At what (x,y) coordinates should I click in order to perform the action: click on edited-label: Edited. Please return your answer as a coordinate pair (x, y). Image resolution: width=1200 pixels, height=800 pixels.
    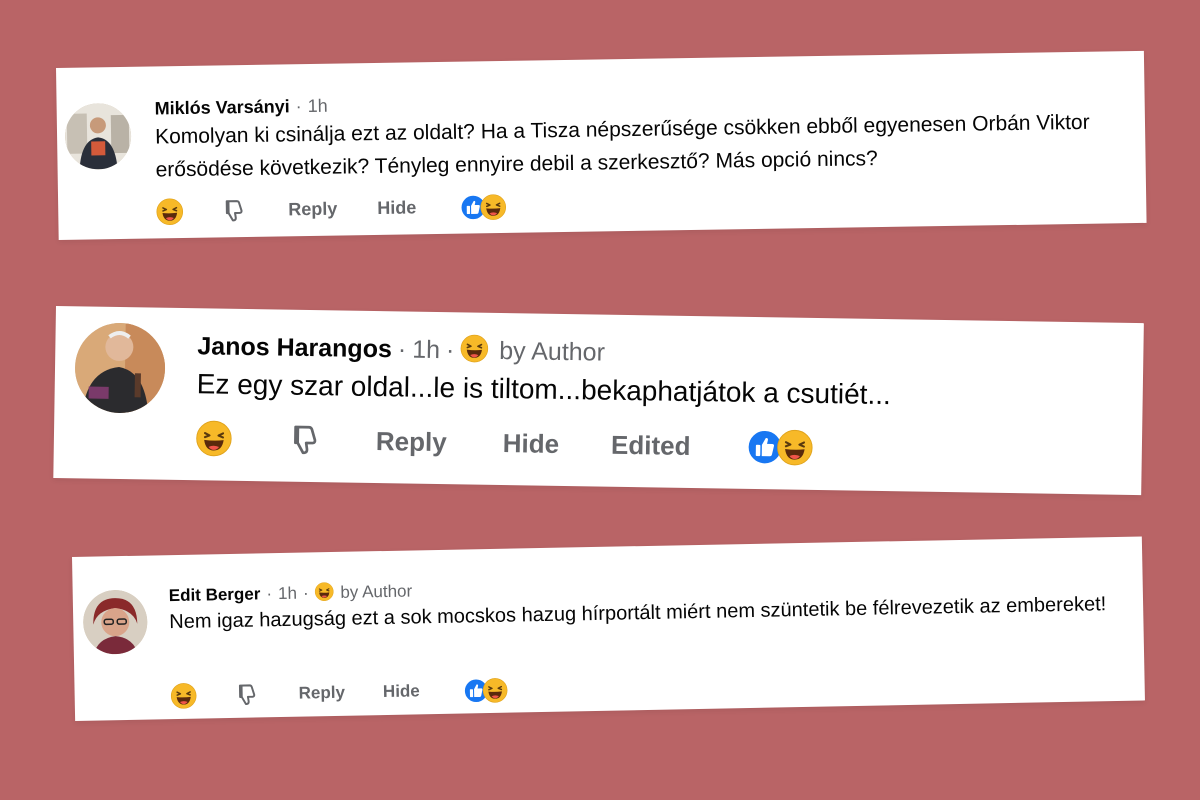
    Looking at the image, I should click on (650, 445).